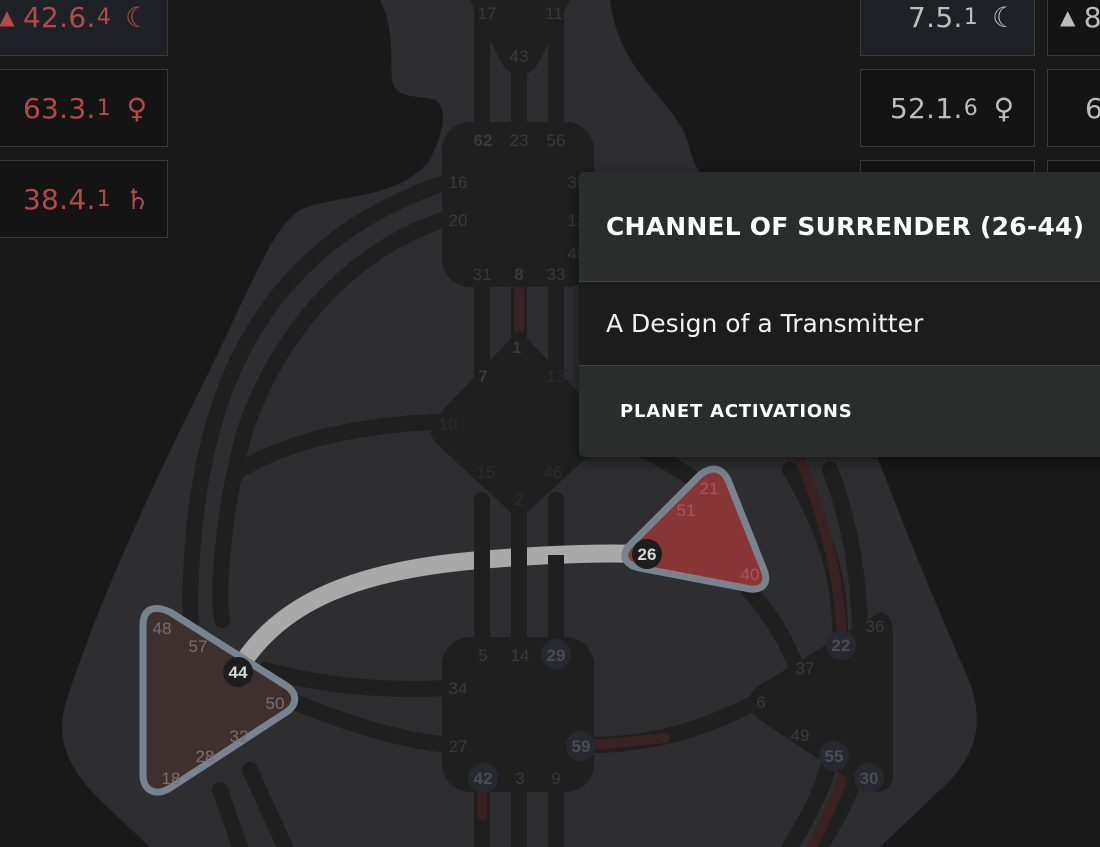  What do you see at coordinates (686, 510) in the screenshot?
I see `gate-51: 51` at bounding box center [686, 510].